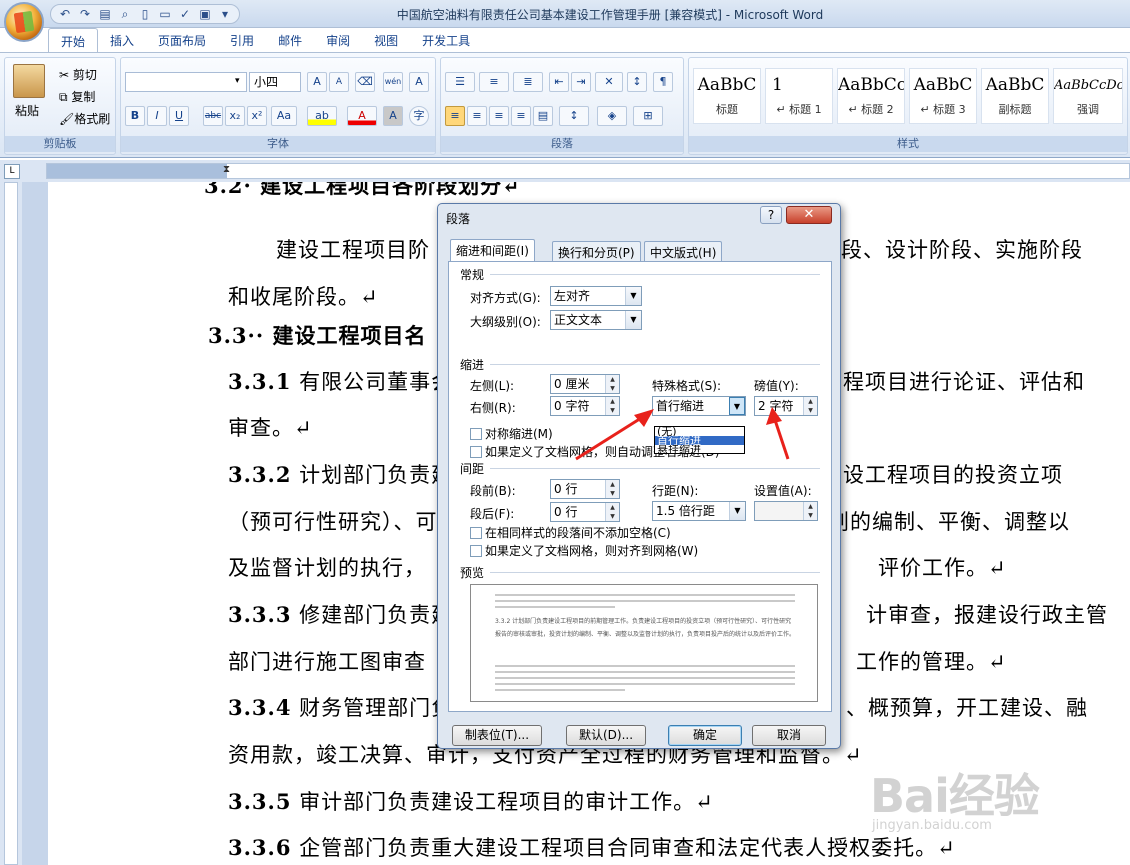 This screenshot has width=1130, height=865. Describe the element at coordinates (699, 406) in the screenshot. I see `special-format-select: 首行缩进 ▼` at that location.